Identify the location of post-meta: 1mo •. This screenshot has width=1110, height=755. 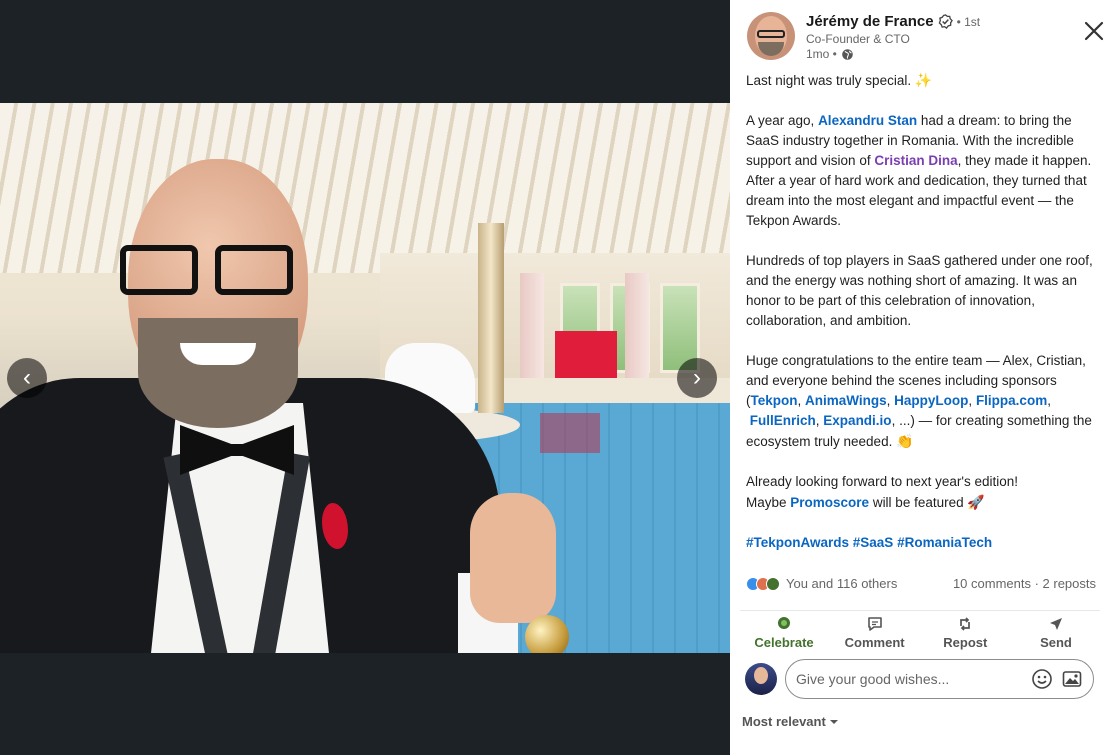
(893, 54).